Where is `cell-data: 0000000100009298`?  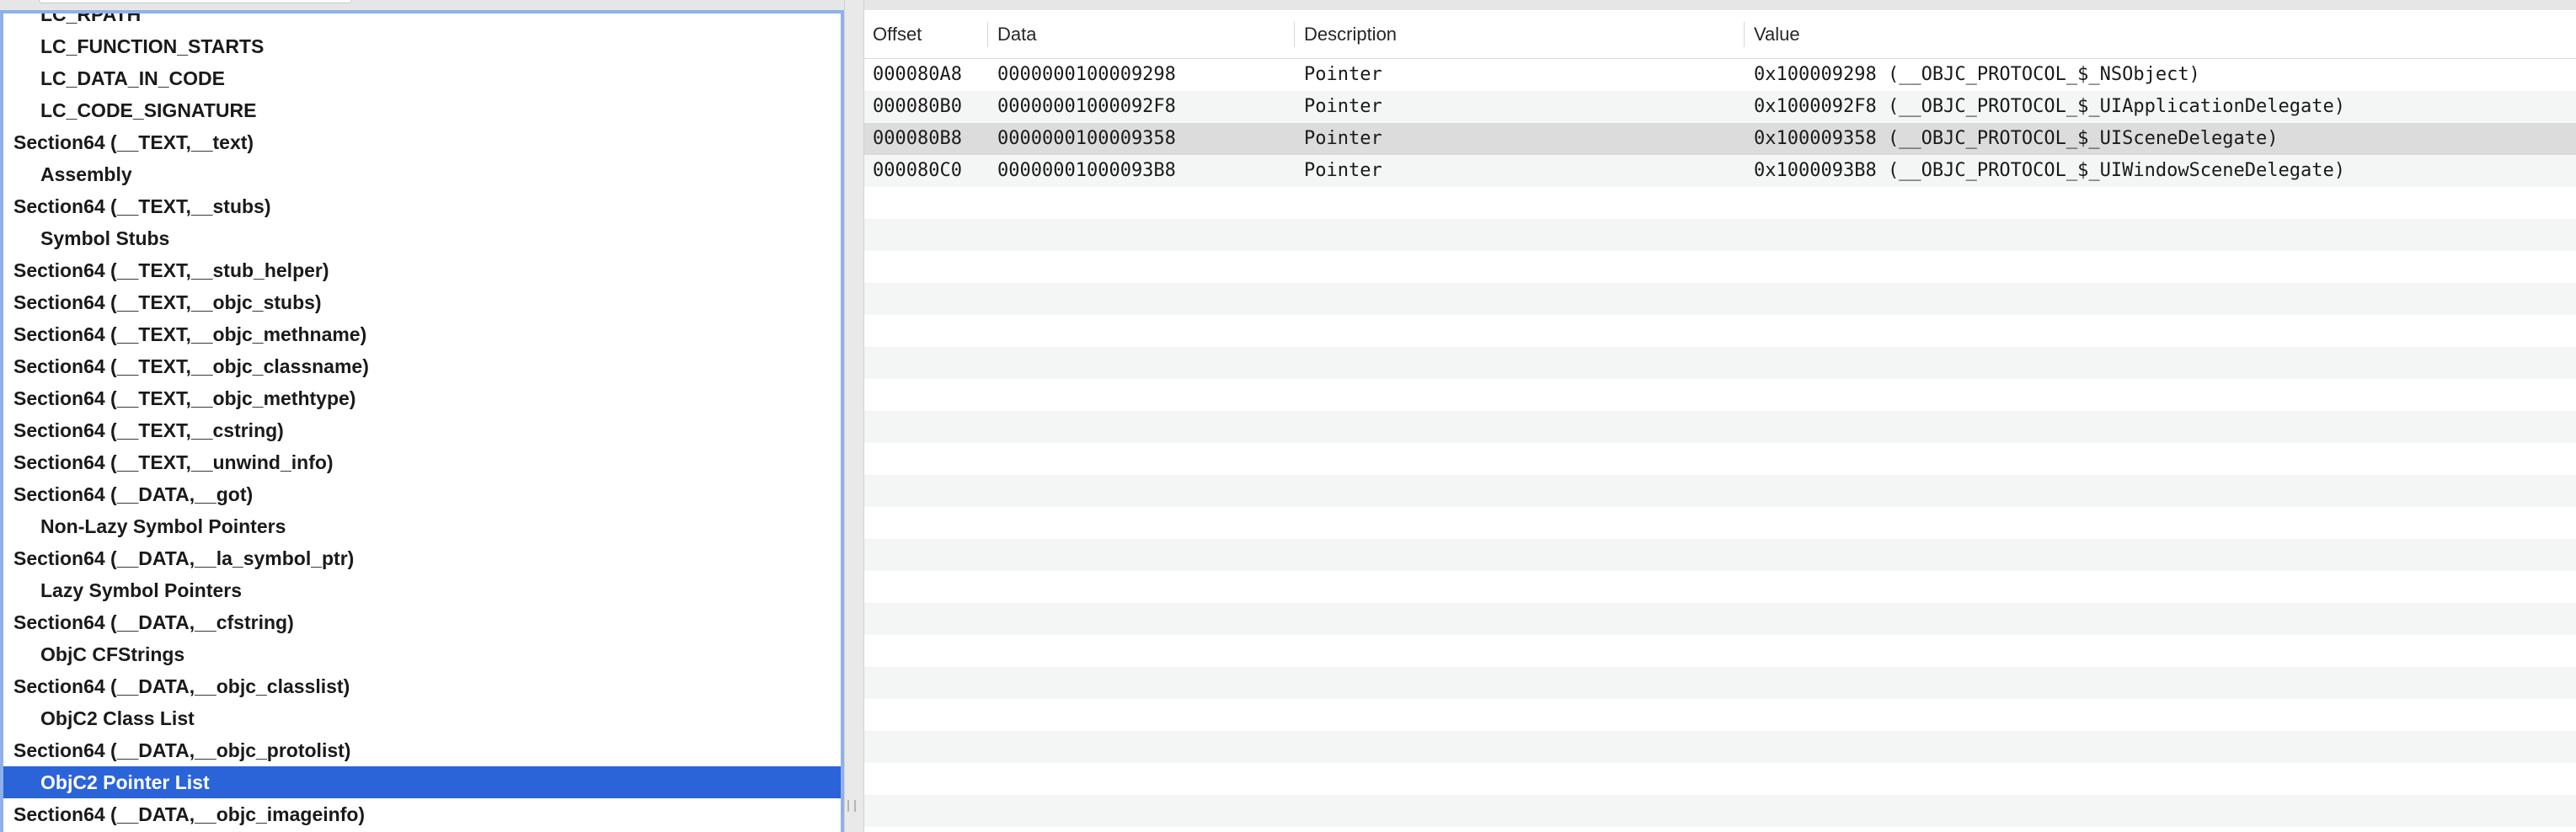 cell-data: 0000000100009298 is located at coordinates (1086, 74).